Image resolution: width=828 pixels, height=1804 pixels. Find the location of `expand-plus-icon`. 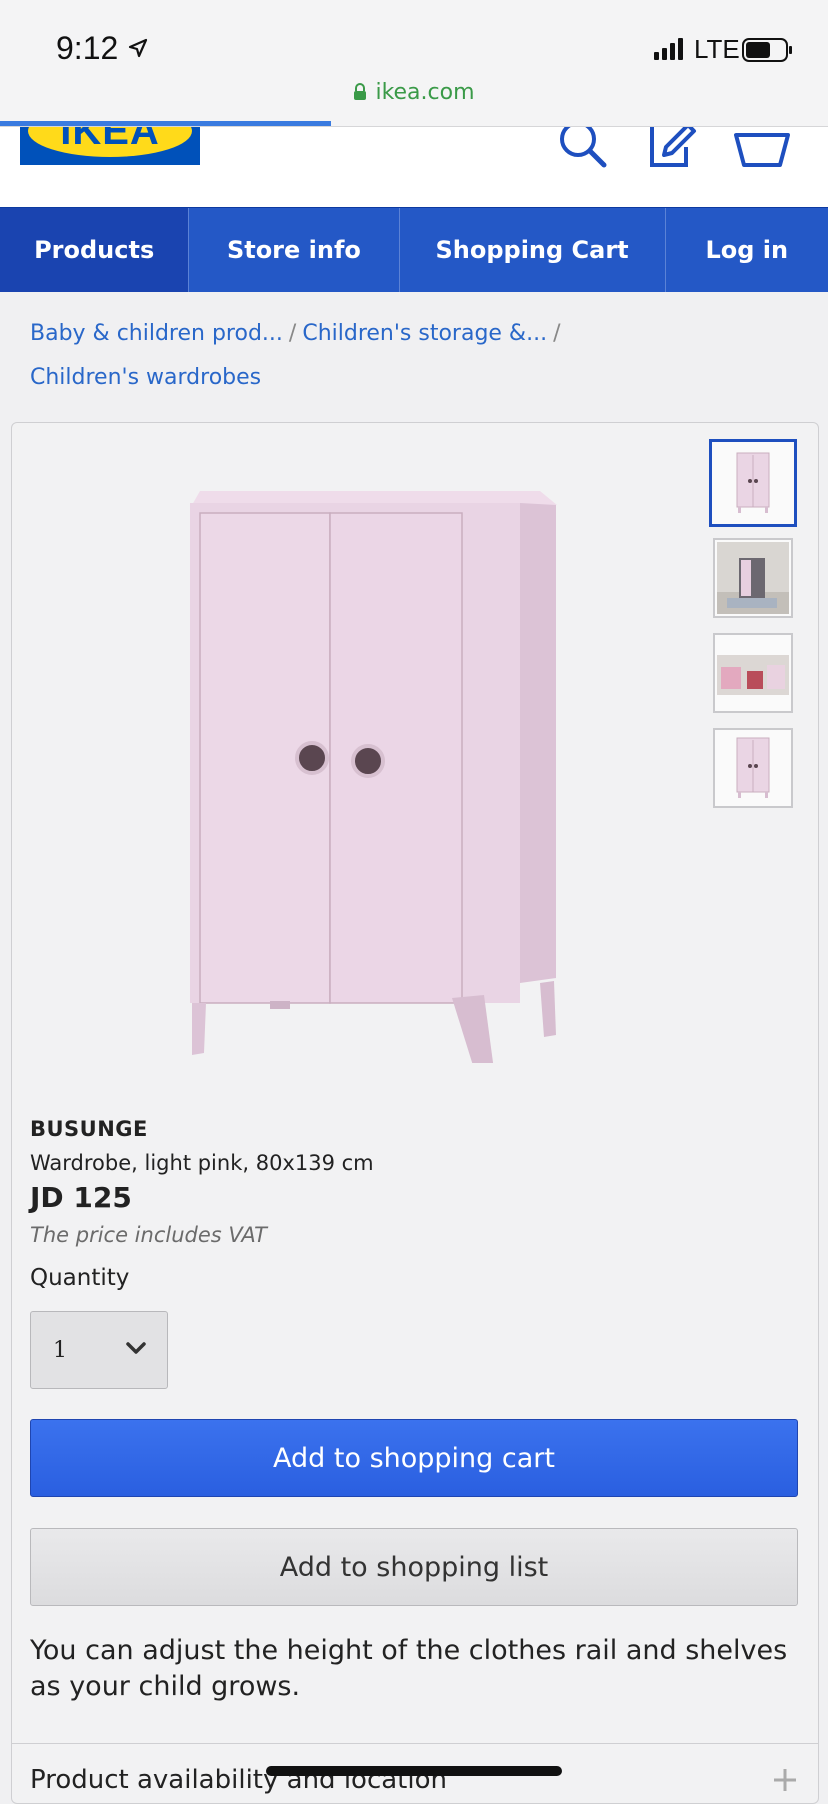

expand-plus-icon is located at coordinates (785, 1780).